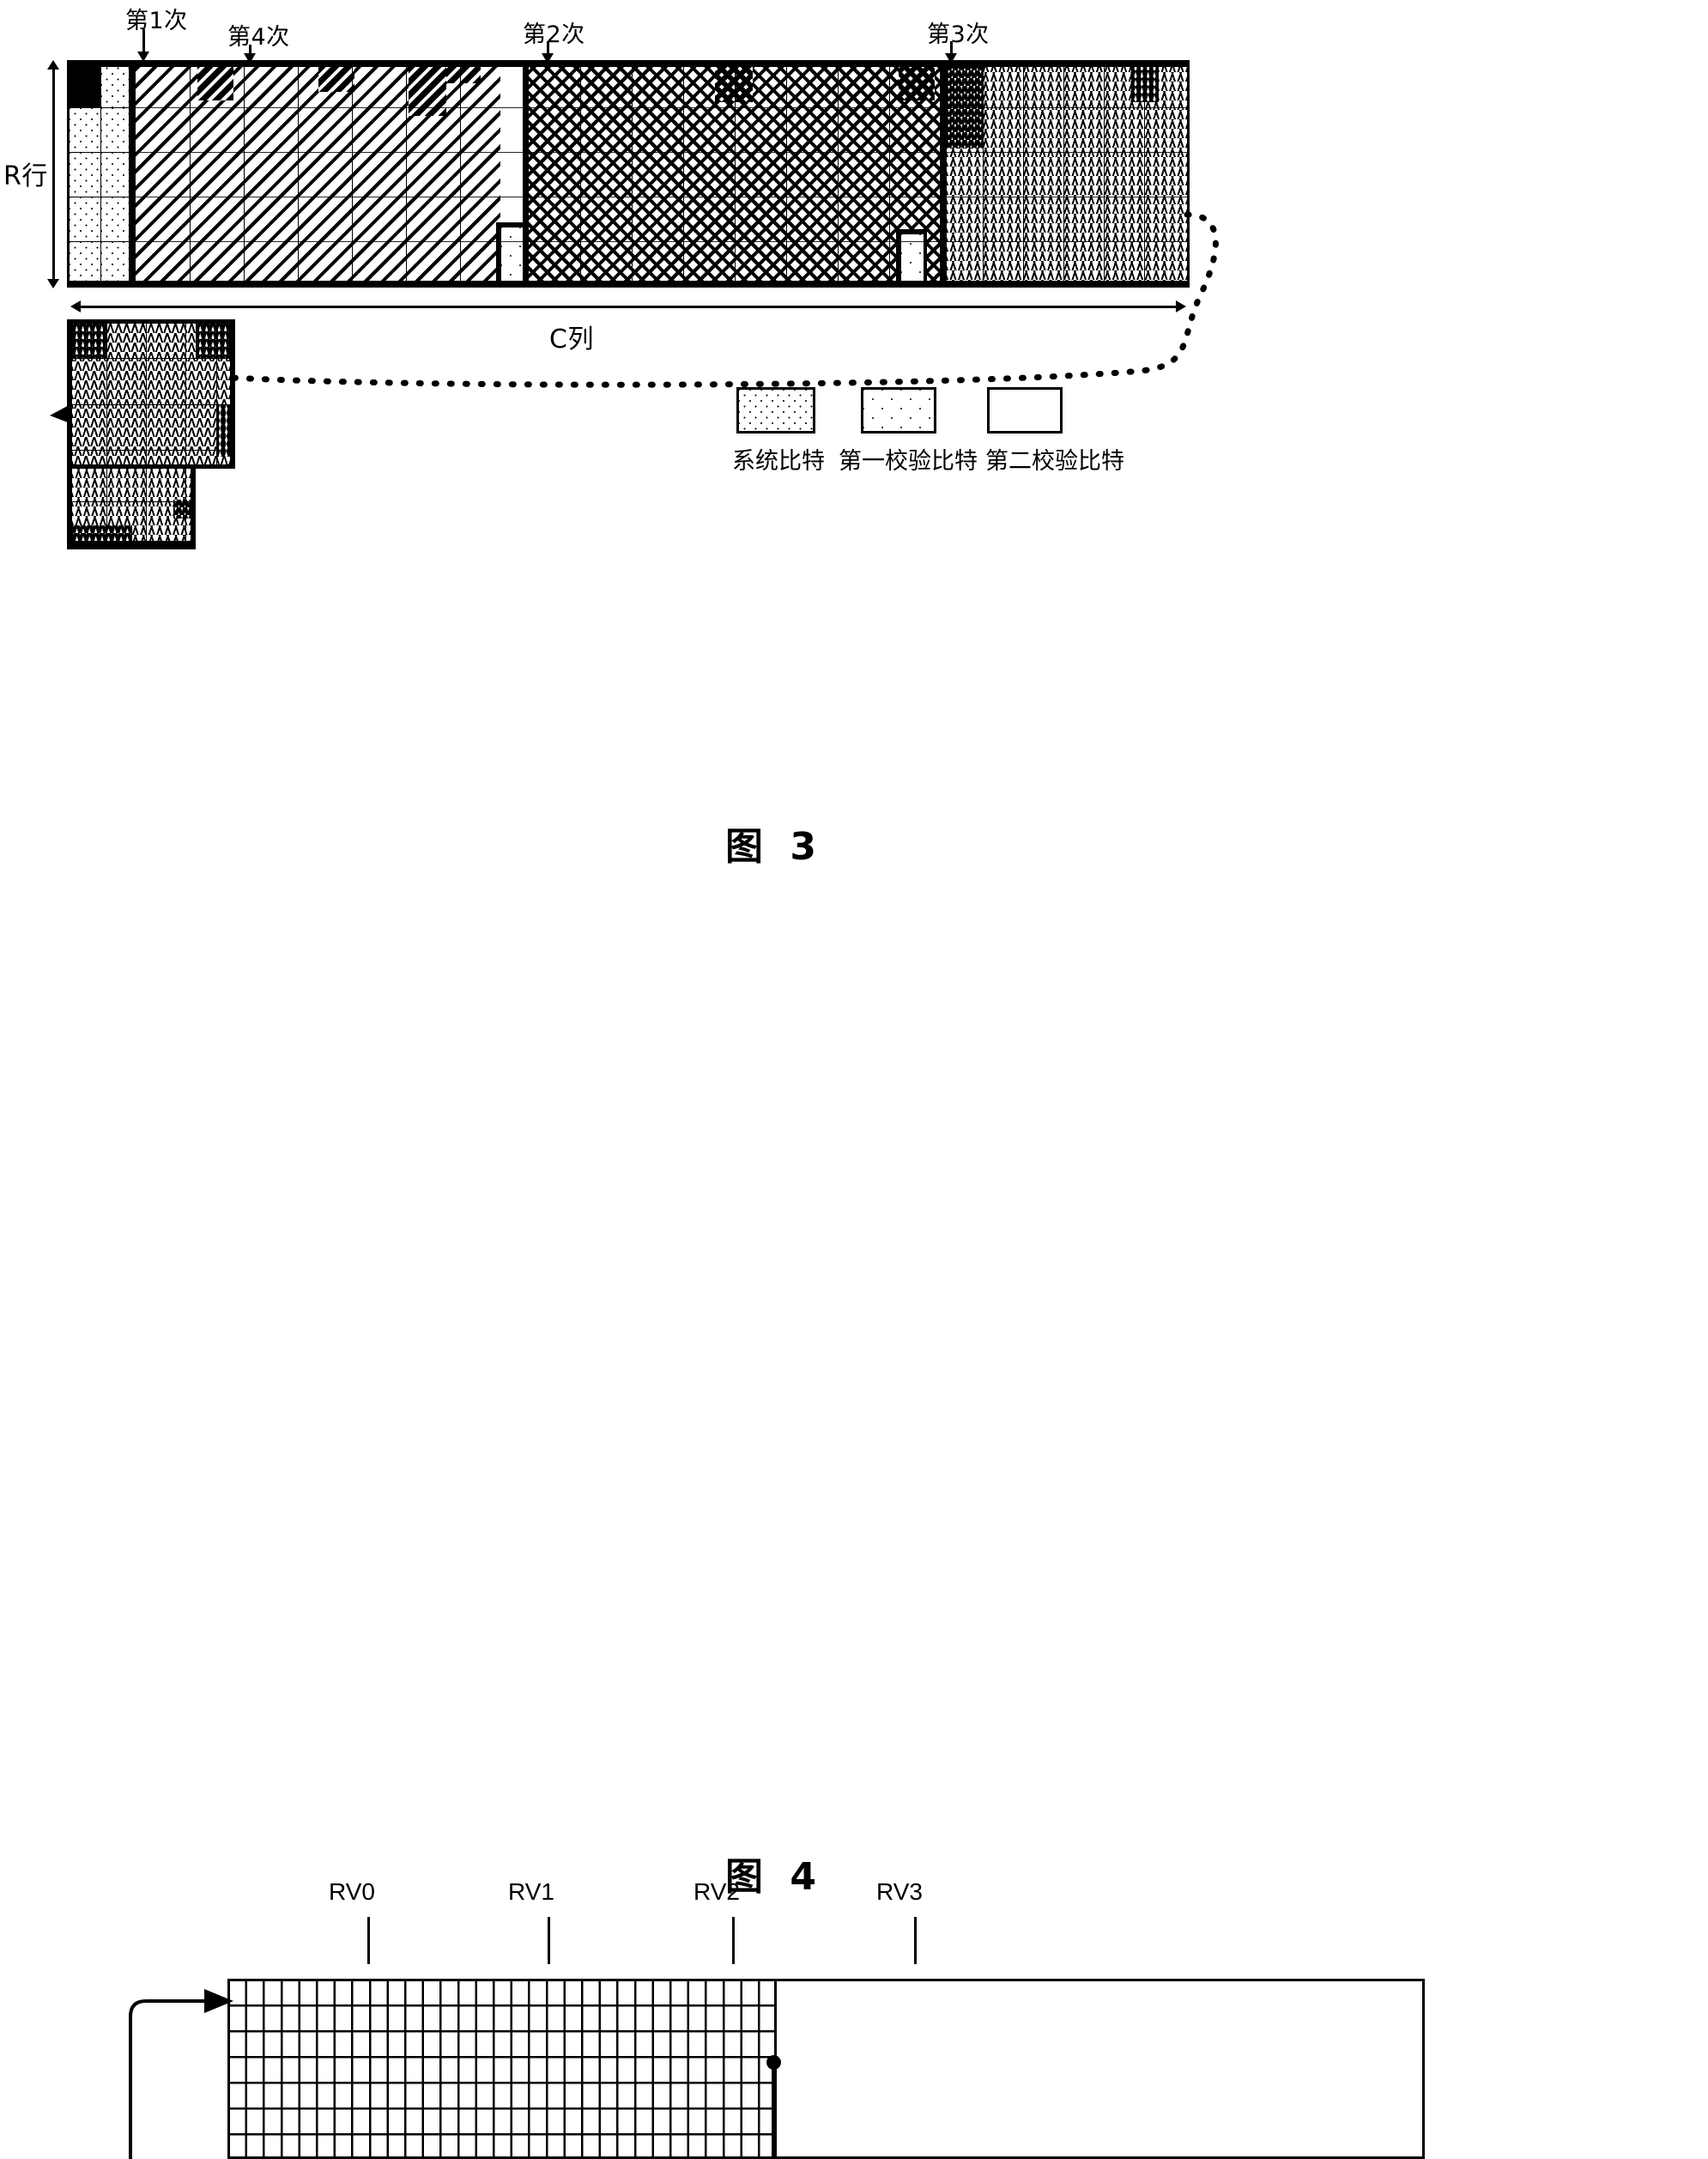  I want to click on buffer-grid-border, so click(502, 2069).